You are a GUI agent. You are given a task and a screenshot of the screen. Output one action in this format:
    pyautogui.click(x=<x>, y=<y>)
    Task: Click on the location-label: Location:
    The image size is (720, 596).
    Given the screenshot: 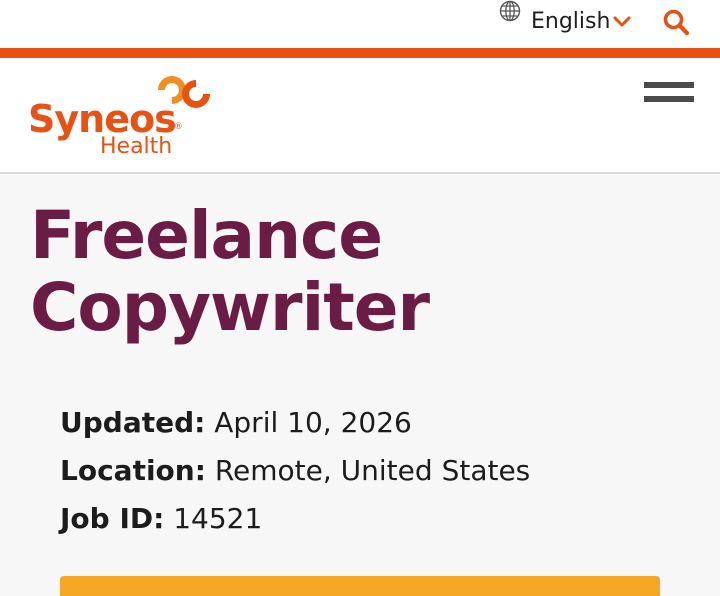 What is the action you would take?
    pyautogui.click(x=133, y=470)
    